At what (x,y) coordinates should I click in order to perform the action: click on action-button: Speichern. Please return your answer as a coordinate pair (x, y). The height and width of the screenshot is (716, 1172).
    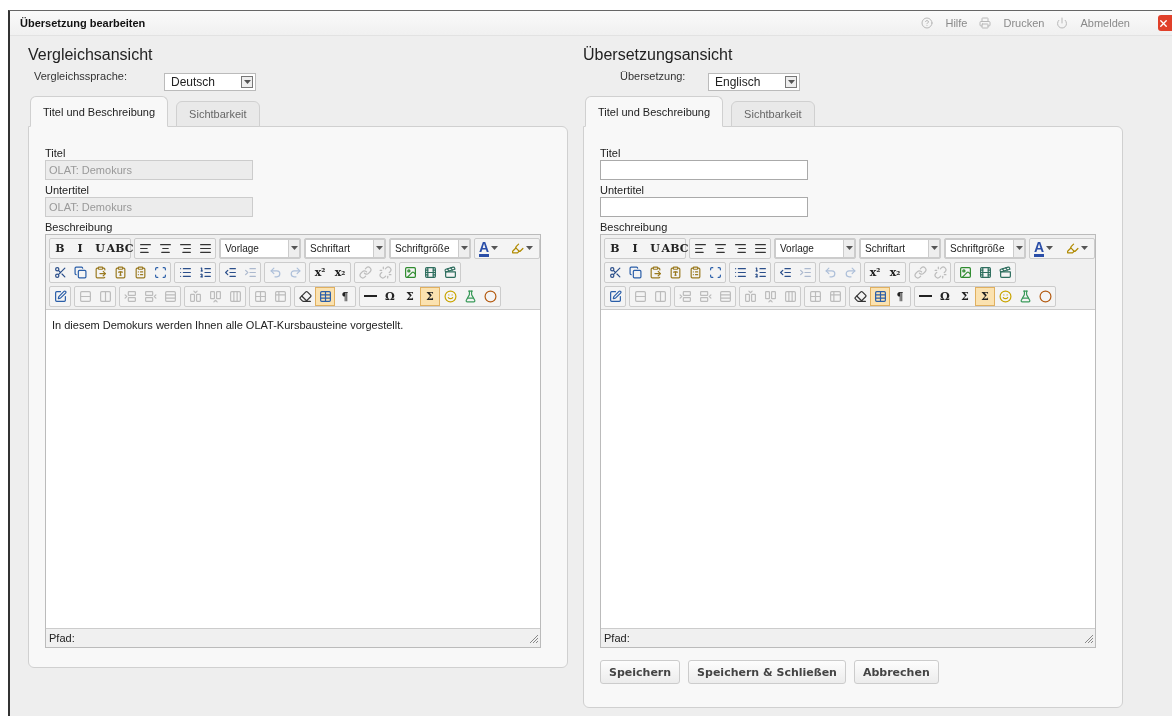
    Looking at the image, I should click on (640, 672).